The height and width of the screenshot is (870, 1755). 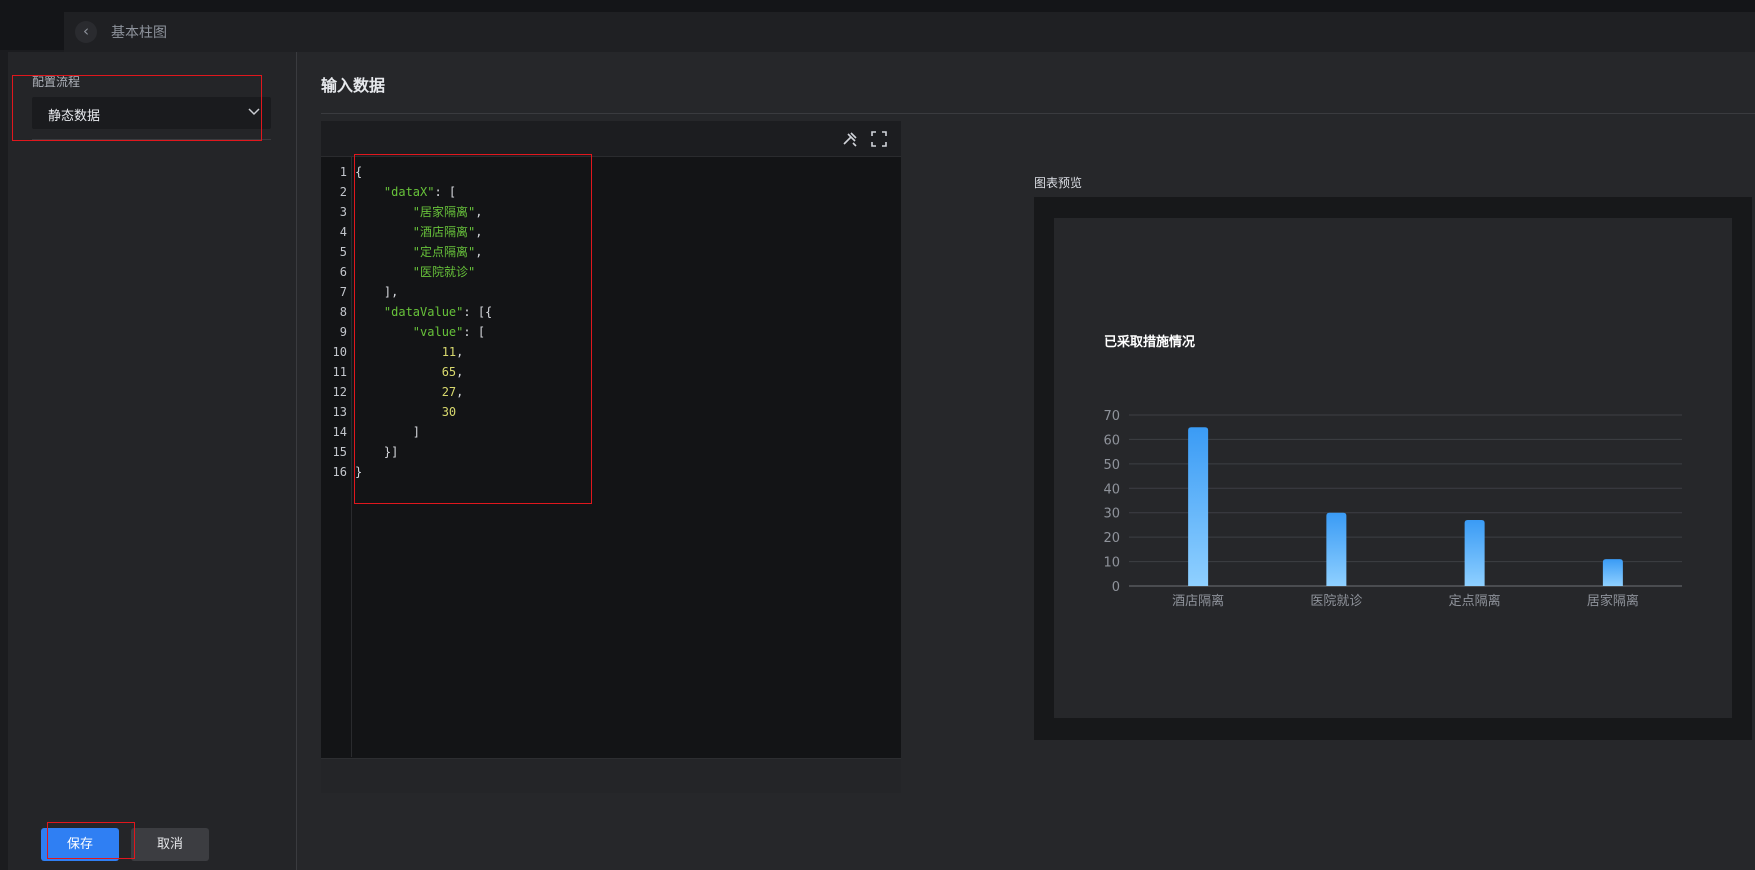 What do you see at coordinates (611, 139) in the screenshot?
I see `editor-toolbar` at bounding box center [611, 139].